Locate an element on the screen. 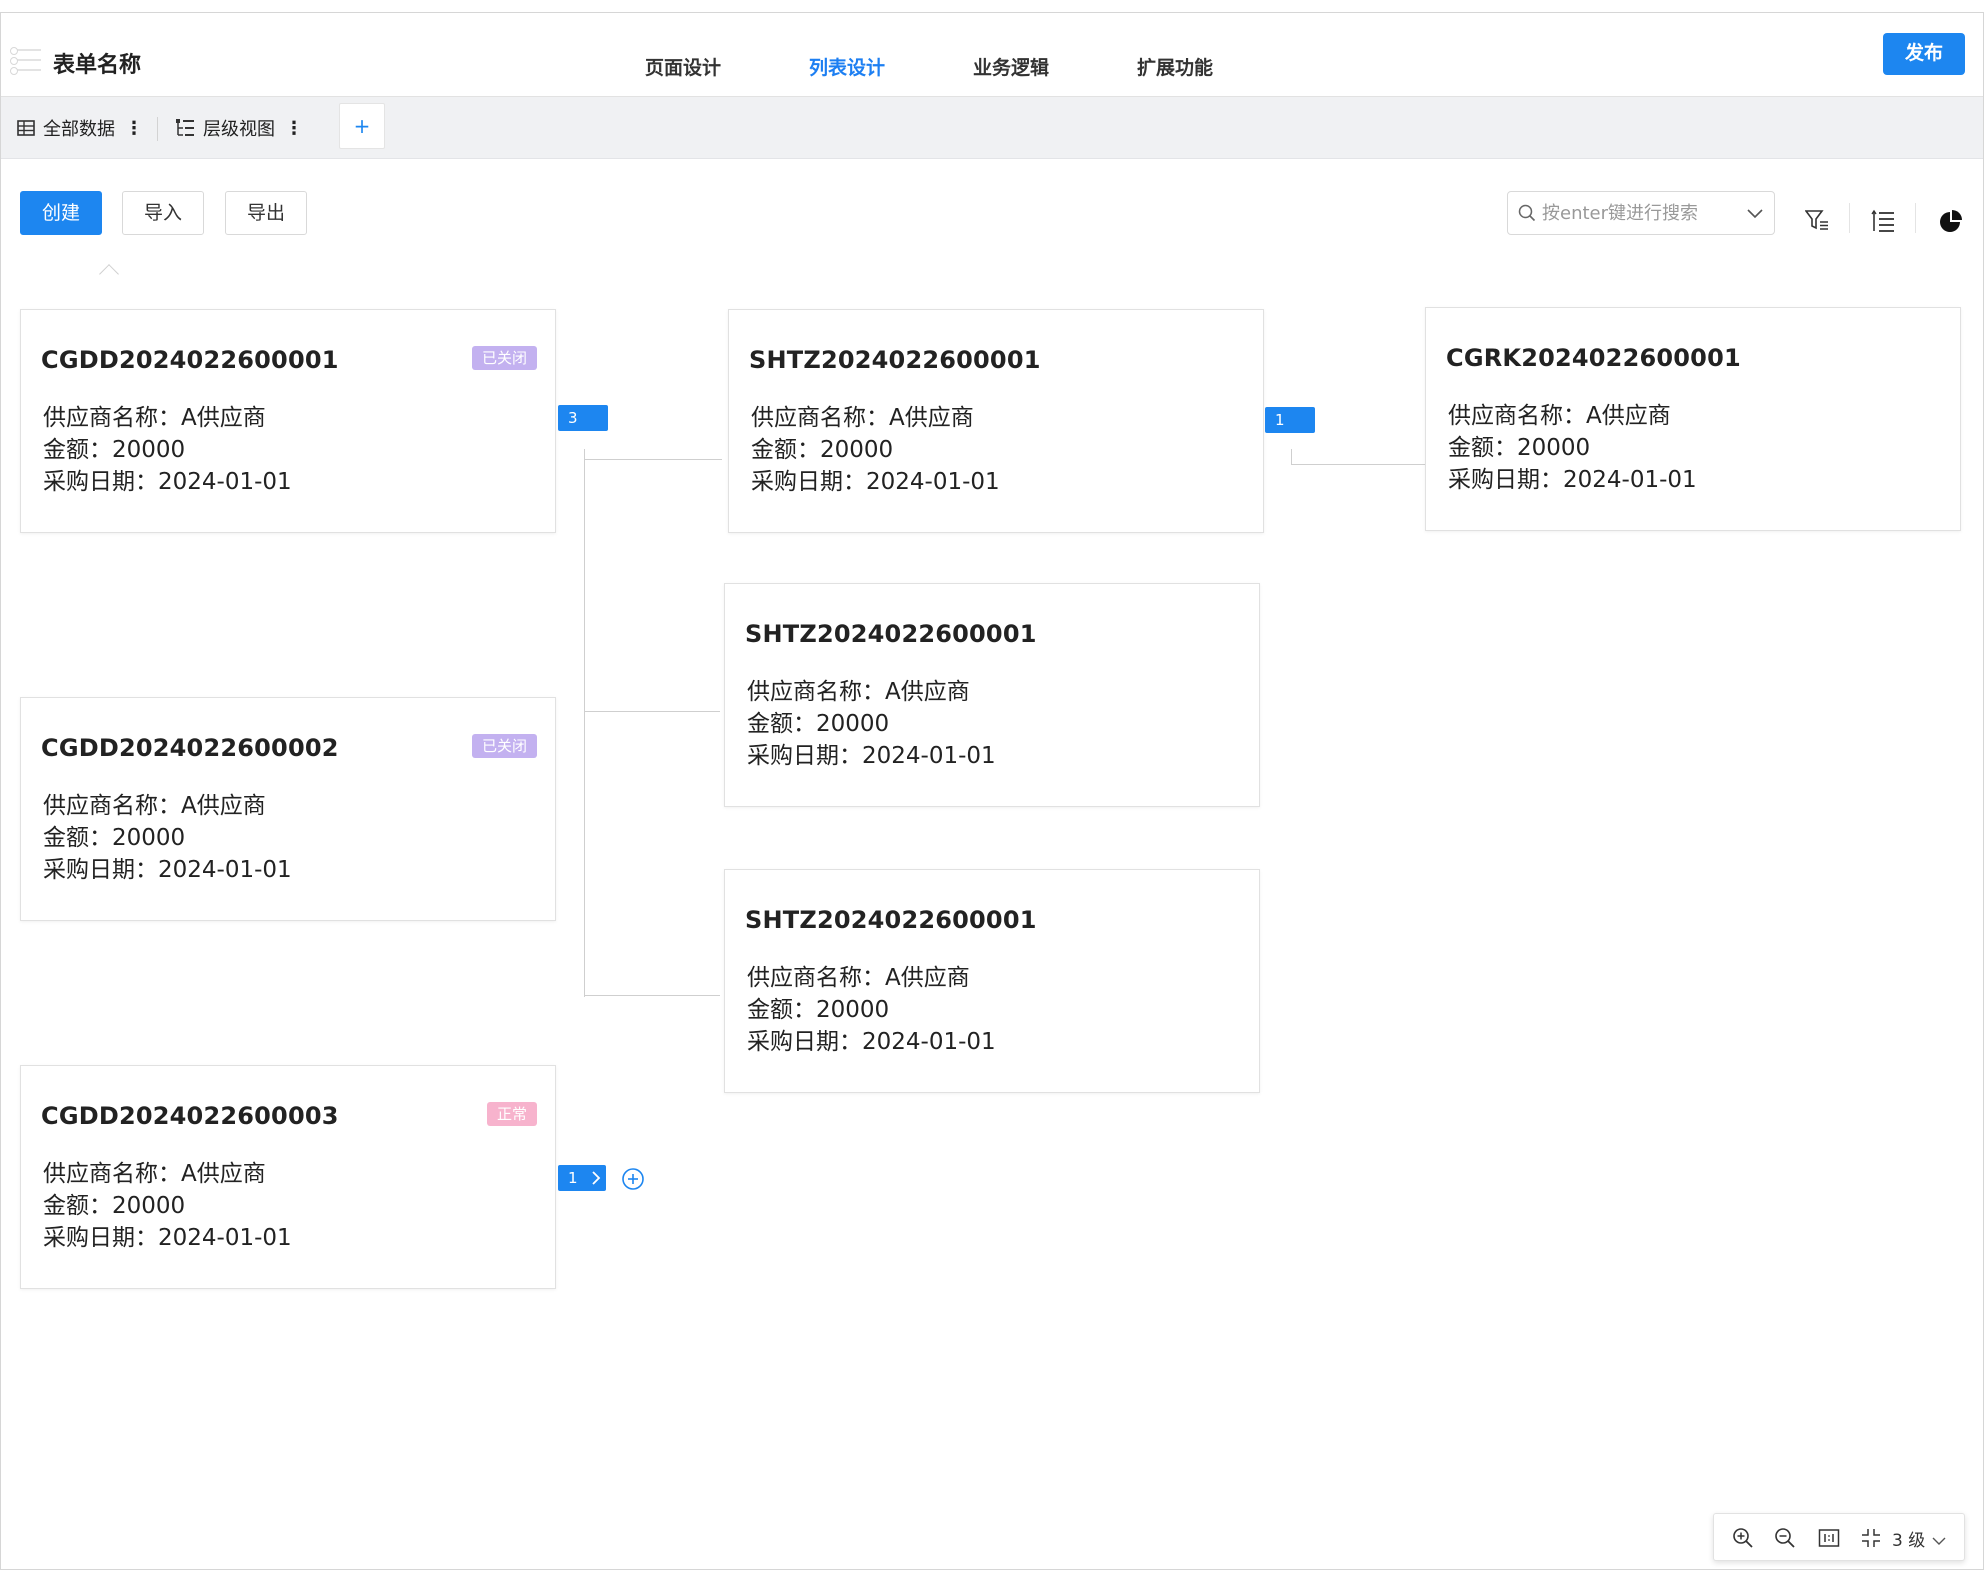 The width and height of the screenshot is (1986, 1570). view-divider is located at coordinates (157, 129).